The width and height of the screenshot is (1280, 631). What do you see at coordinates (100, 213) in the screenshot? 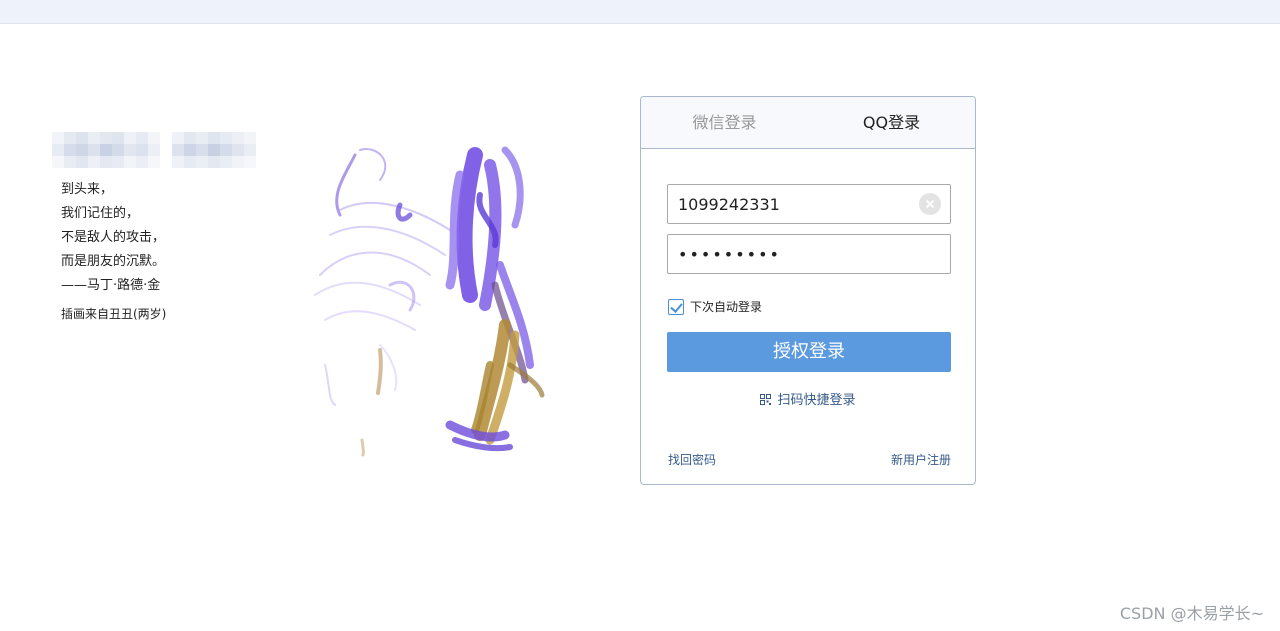
I see `quote-line: 我们记住的，` at bounding box center [100, 213].